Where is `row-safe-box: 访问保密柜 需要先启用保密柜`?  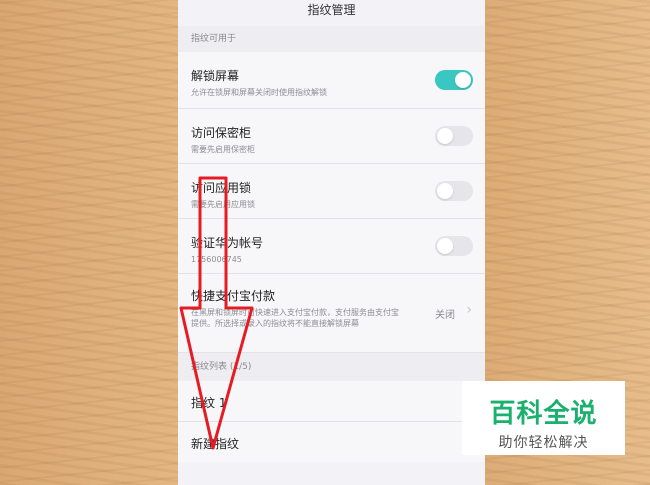 row-safe-box: 访问保密柜 需要先启用保密柜 is located at coordinates (331, 136).